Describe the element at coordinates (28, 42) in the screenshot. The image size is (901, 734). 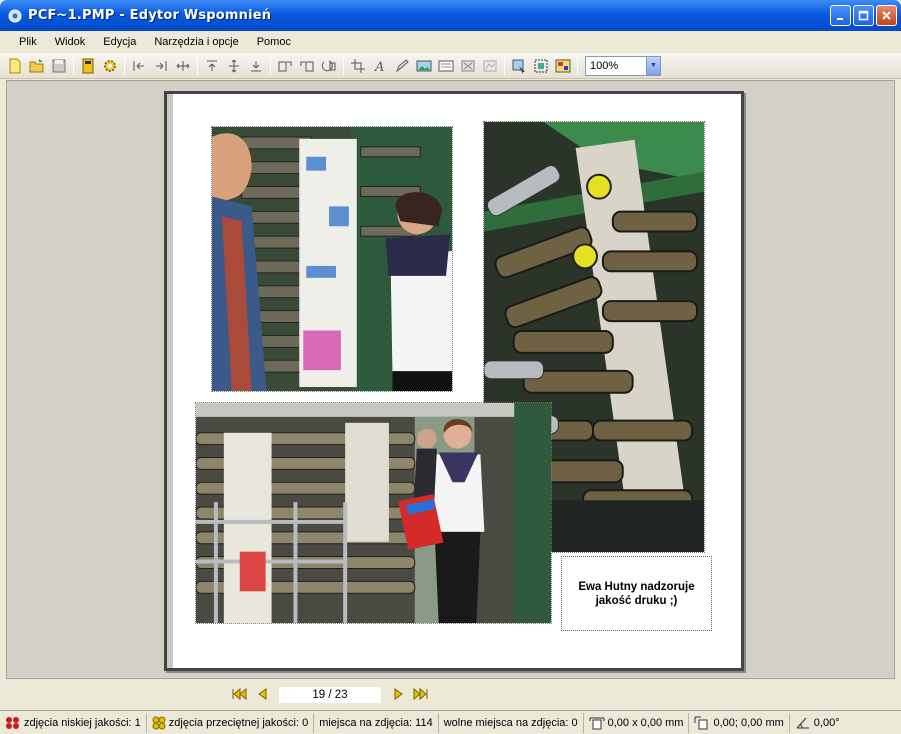
I see `menu-plik: Plik` at that location.